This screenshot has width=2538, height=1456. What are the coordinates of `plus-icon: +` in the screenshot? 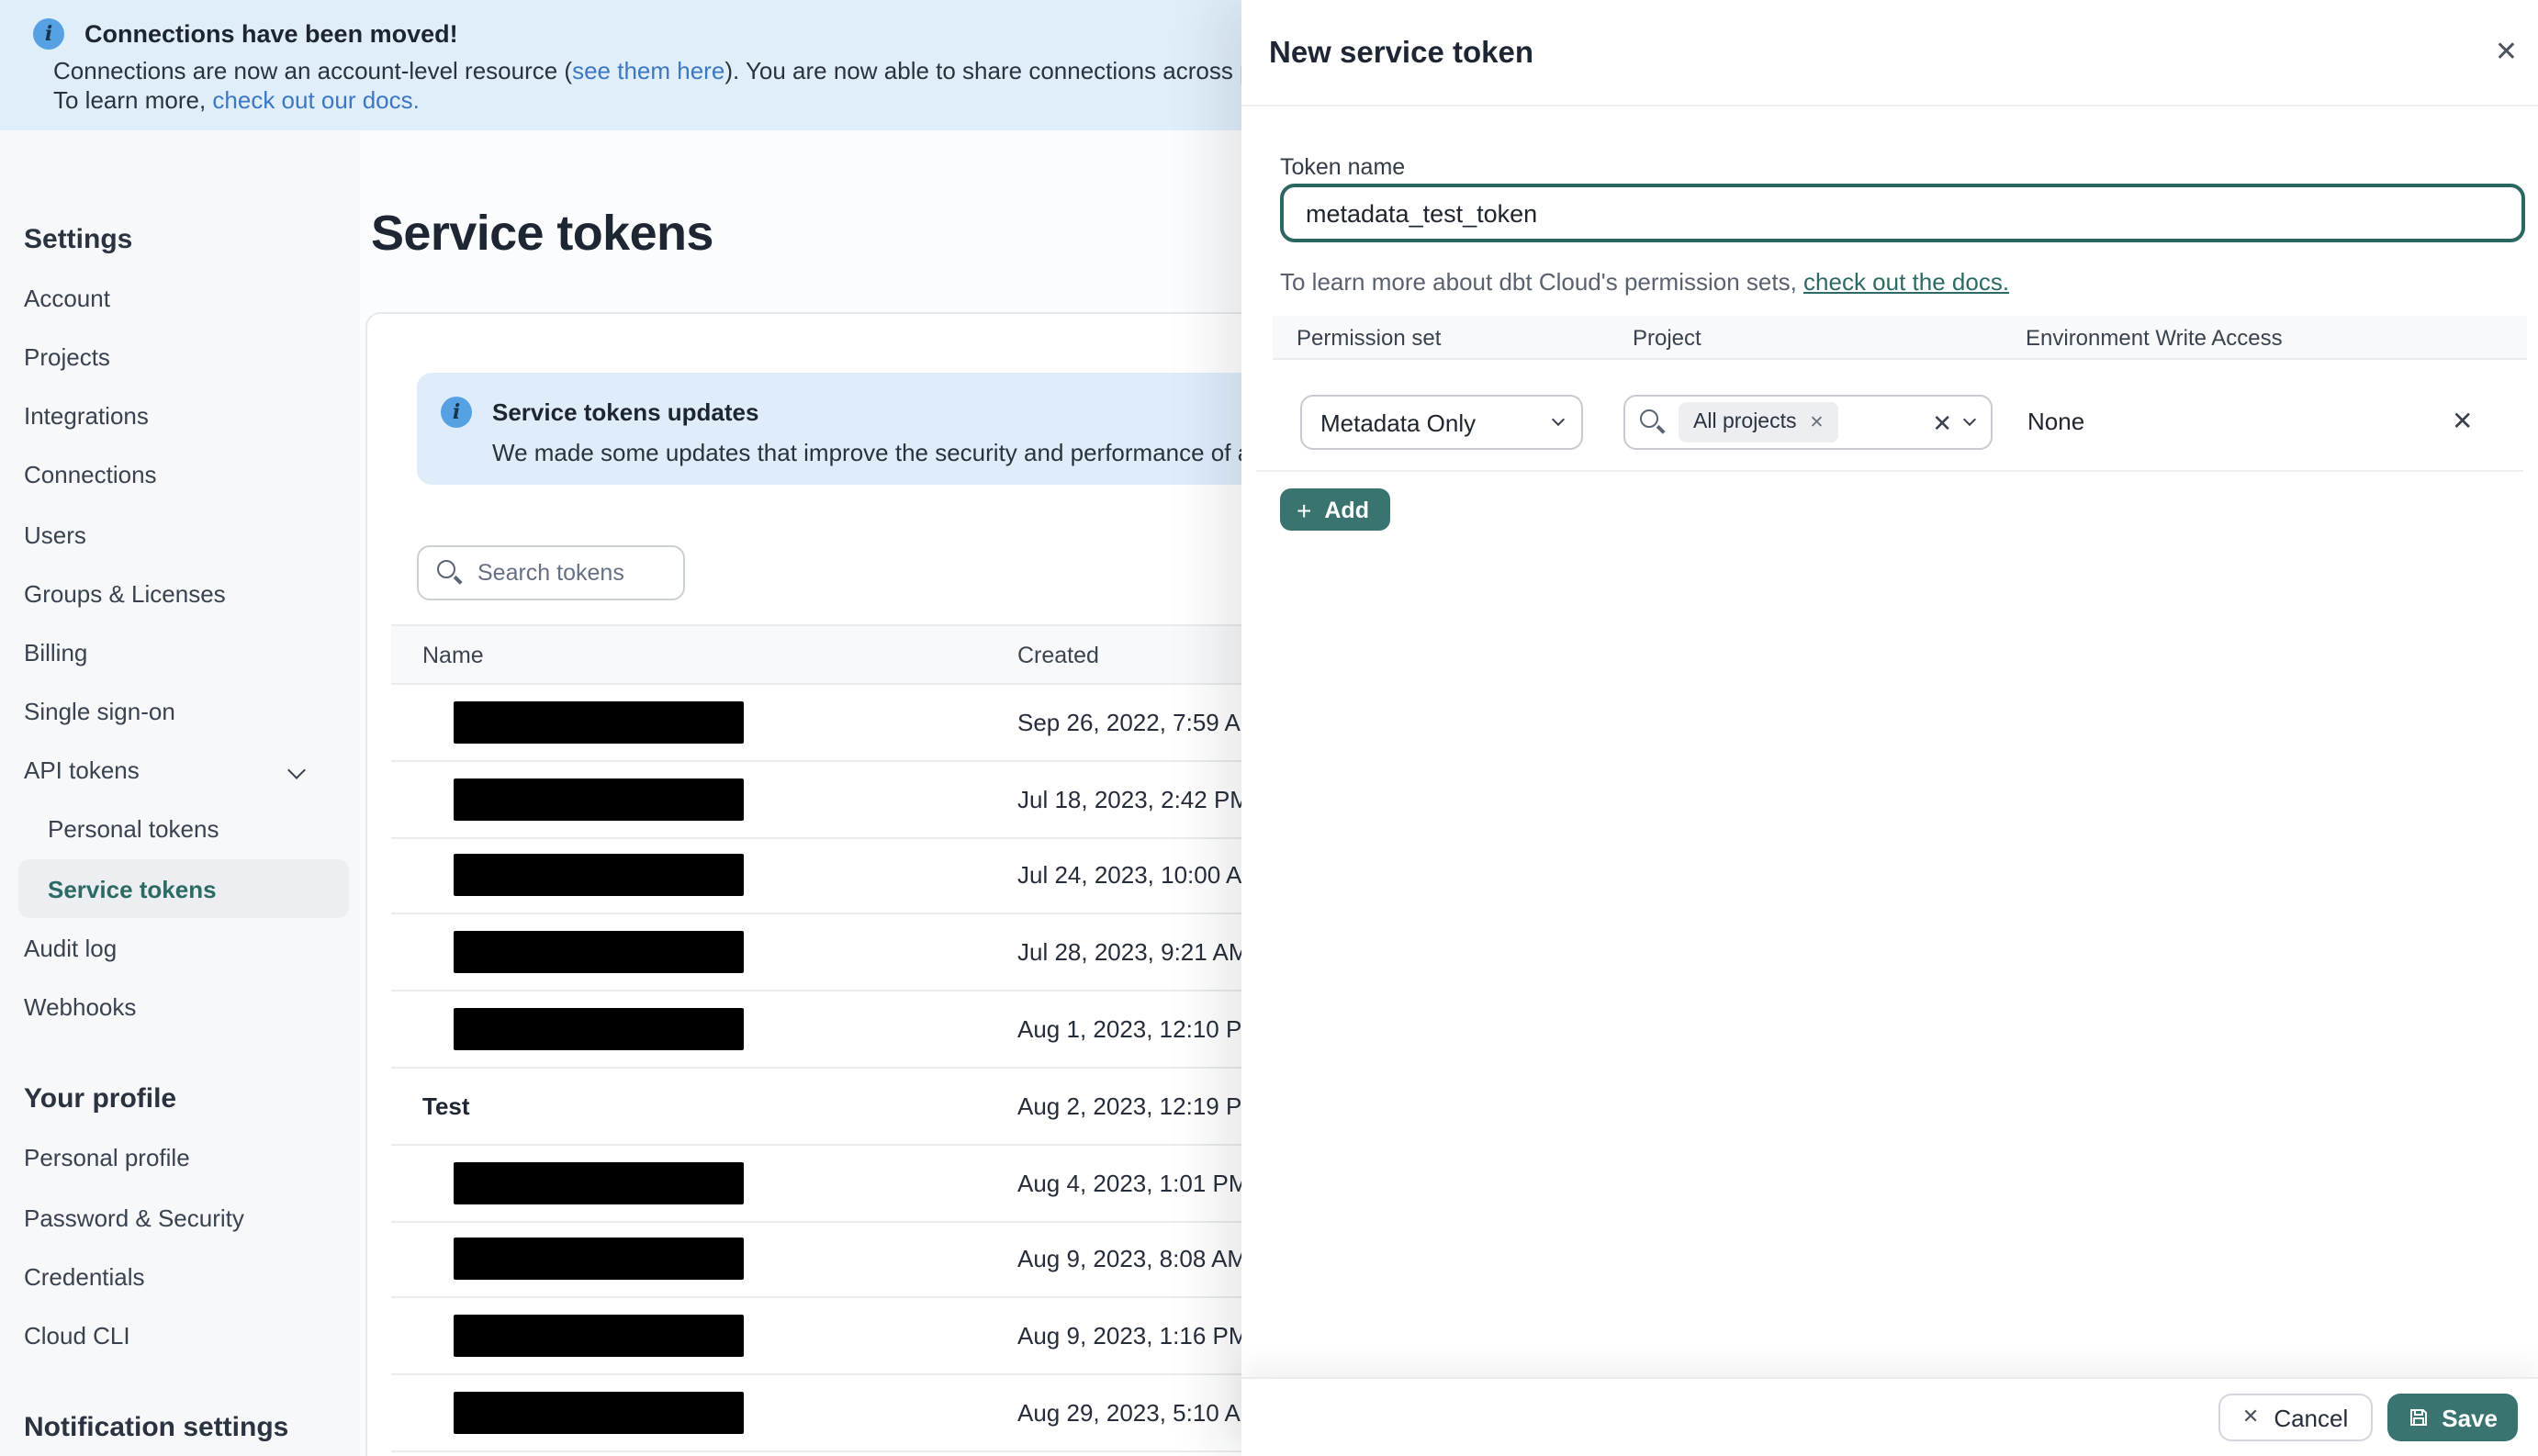 It's located at (1304, 509).